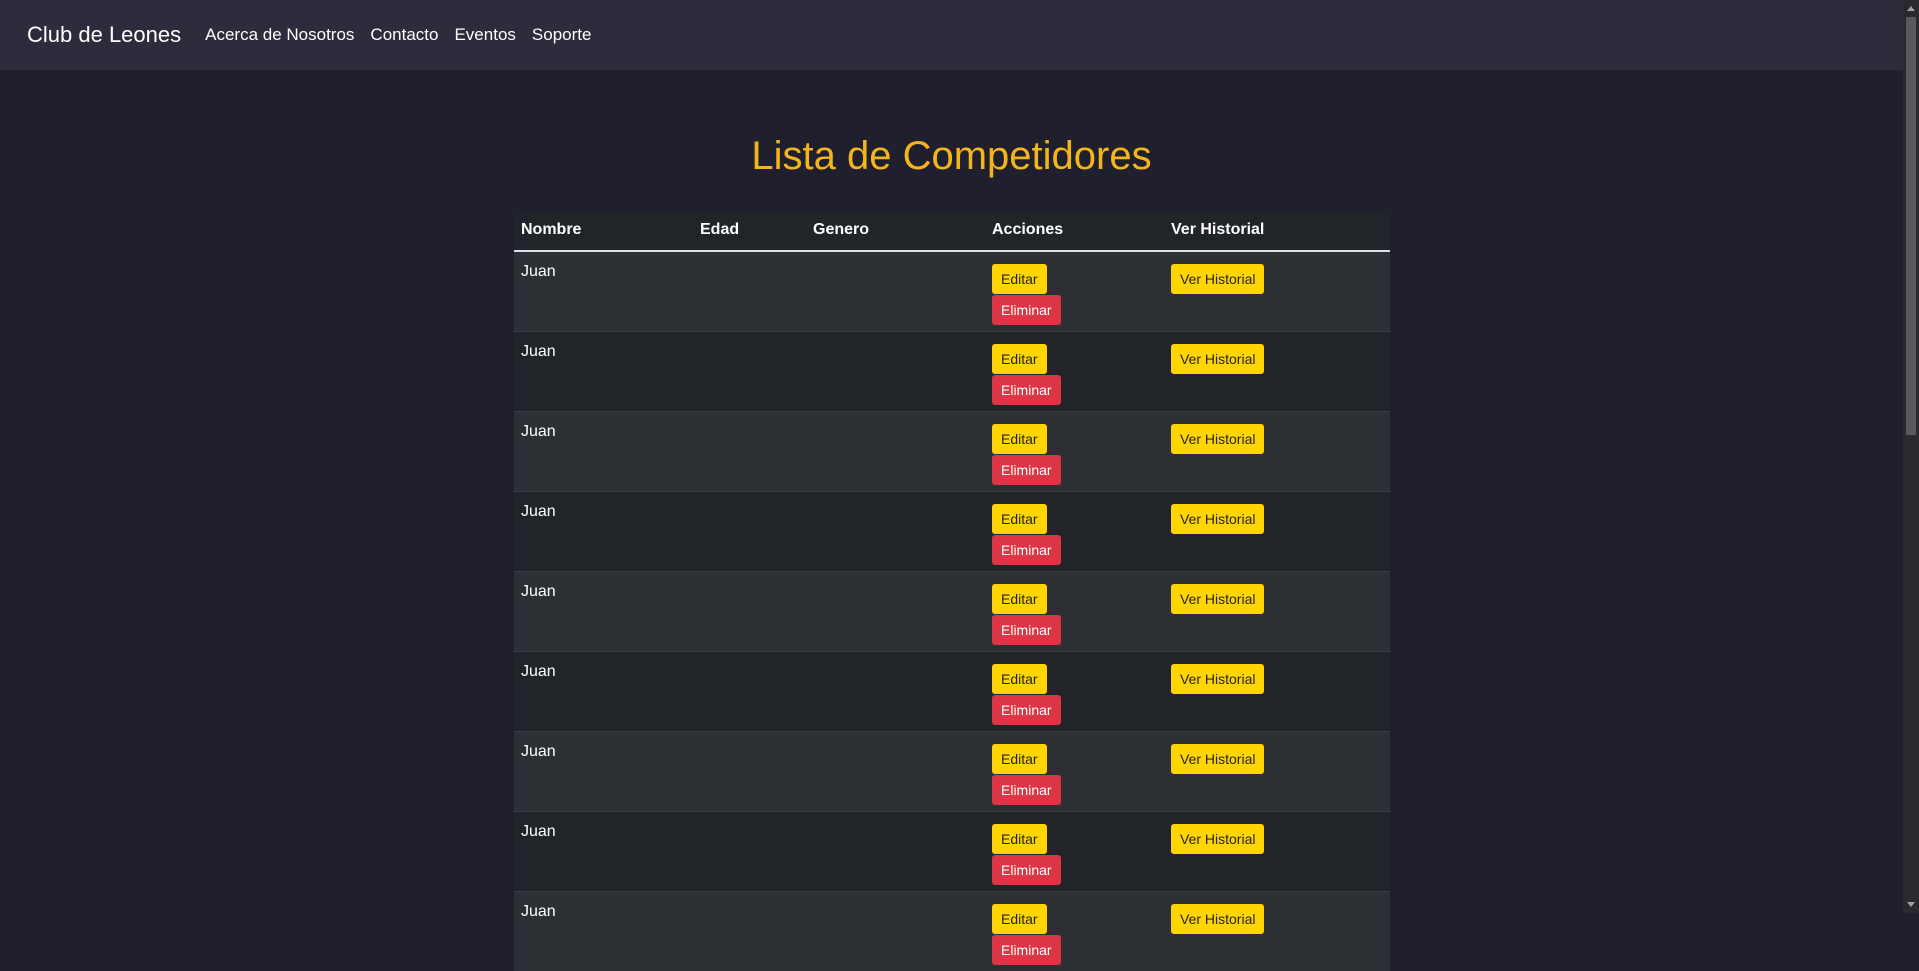 The image size is (1919, 971). I want to click on brand-link: Club de Leones, so click(104, 35).